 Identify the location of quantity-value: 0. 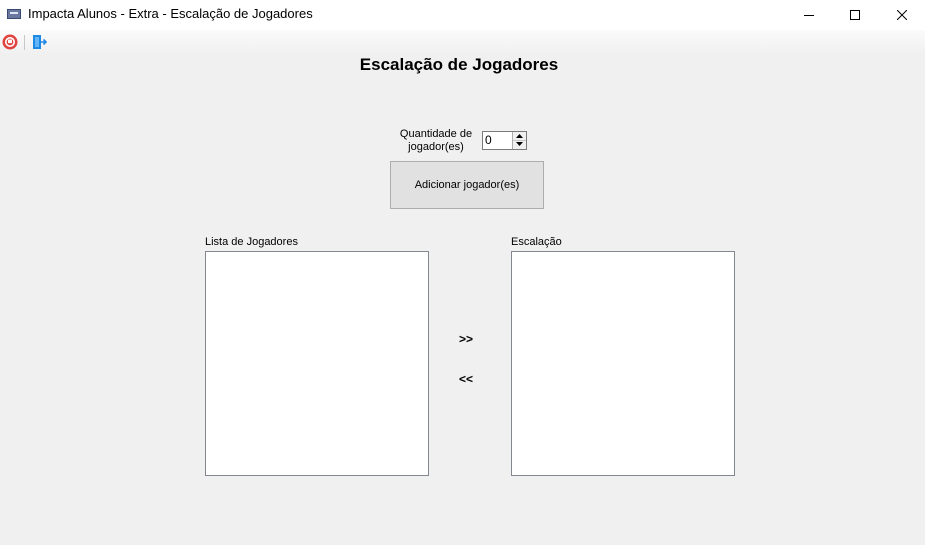
(488, 140).